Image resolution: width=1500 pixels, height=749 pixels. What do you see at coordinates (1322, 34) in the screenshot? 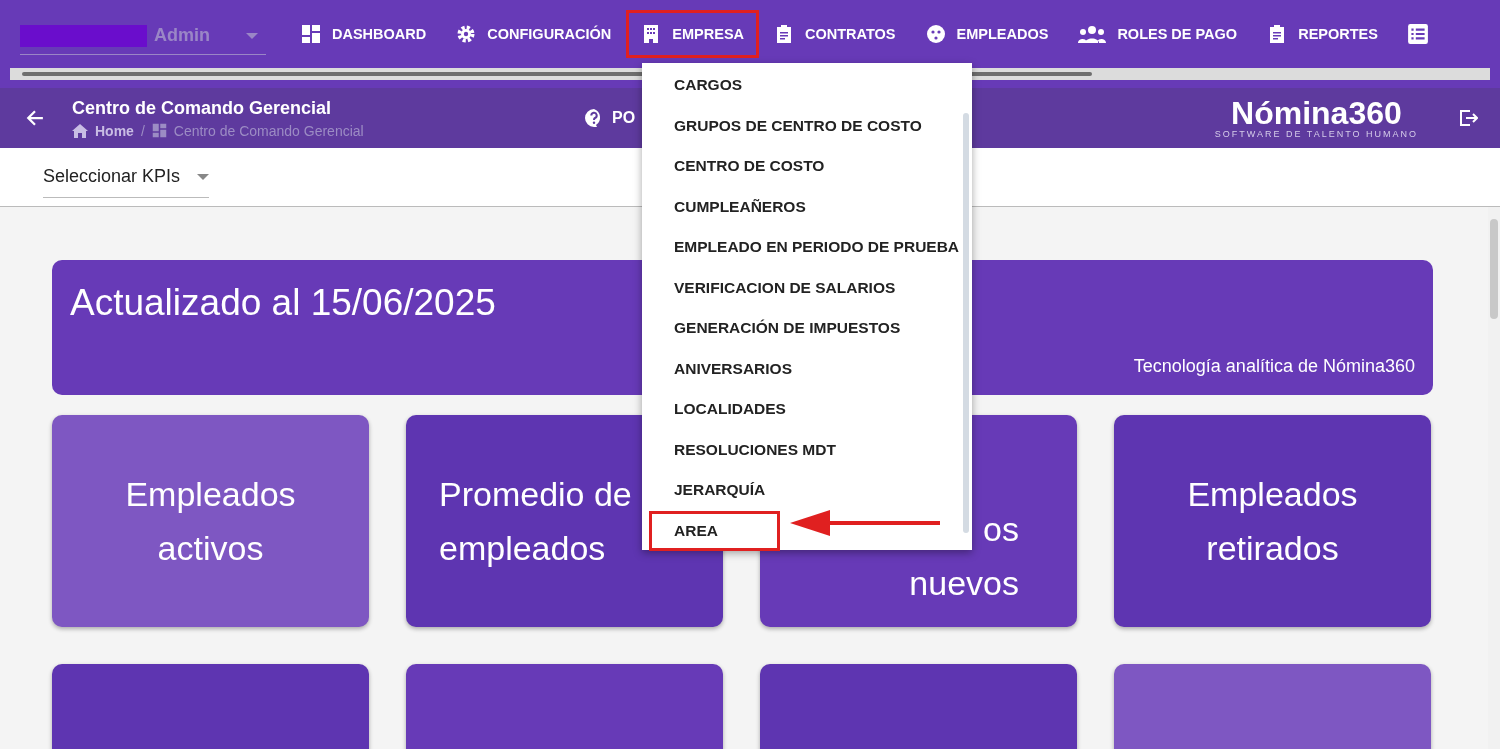
I see `nav-link: REPORTES` at bounding box center [1322, 34].